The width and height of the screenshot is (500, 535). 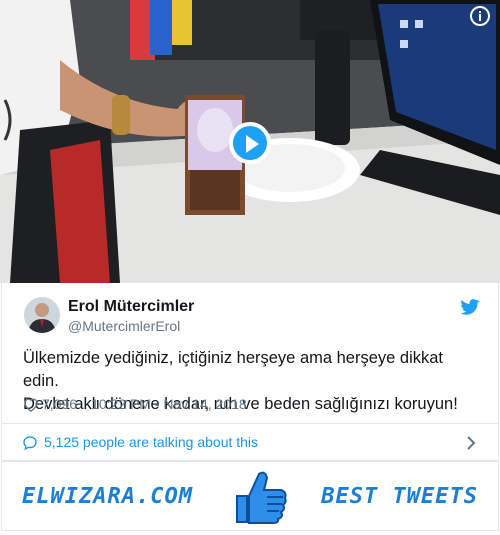 I want to click on like-count: 7,096, so click(x=59, y=404).